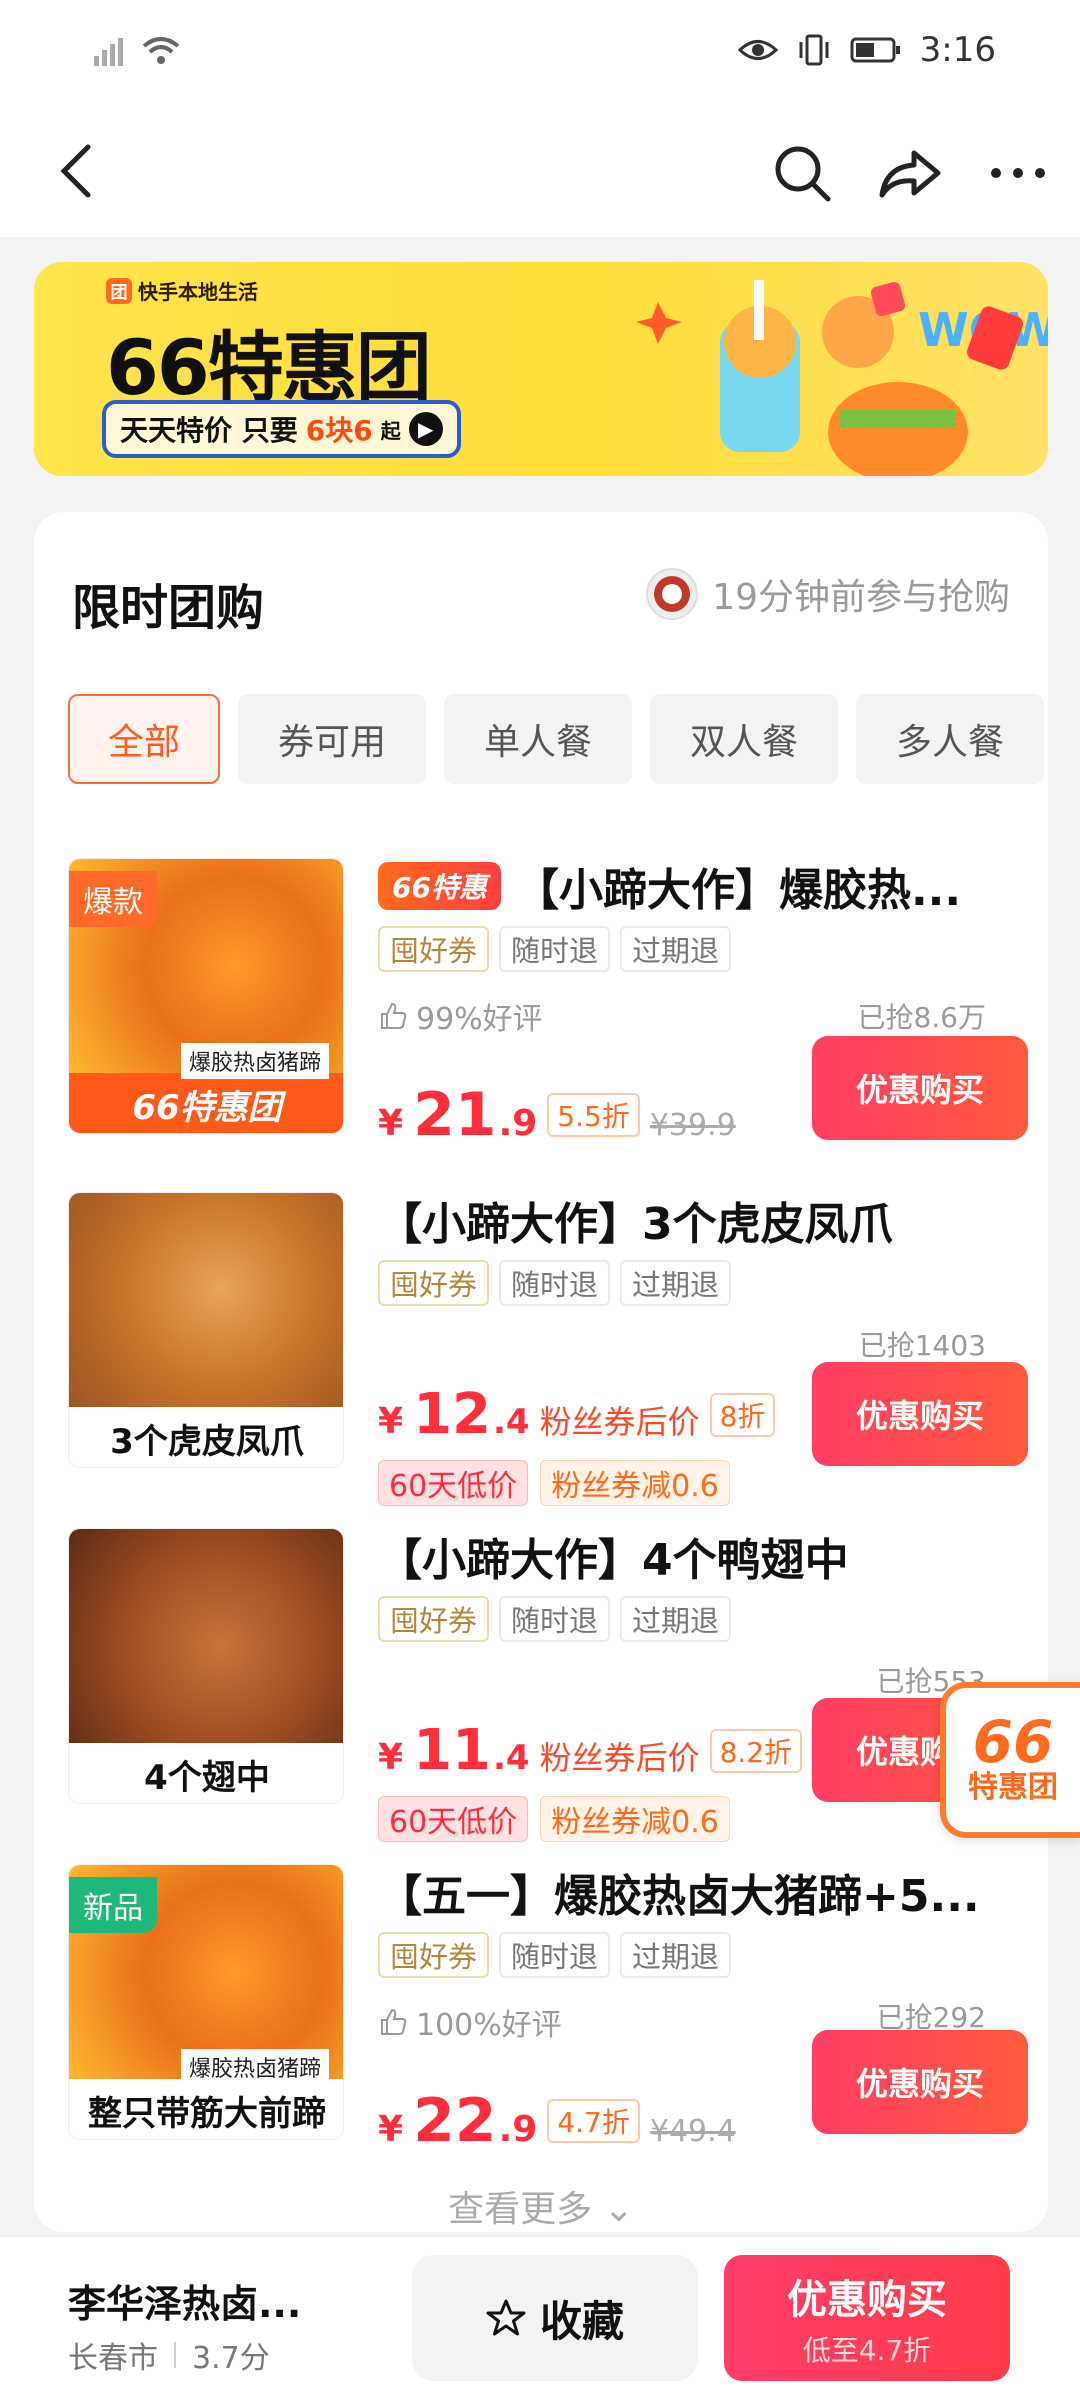 The width and height of the screenshot is (1080, 2400). Describe the element at coordinates (206, 2002) in the screenshot. I see `product-image: 整只带筋大前蹄 新品 爆胶热卤猪蹄` at that location.